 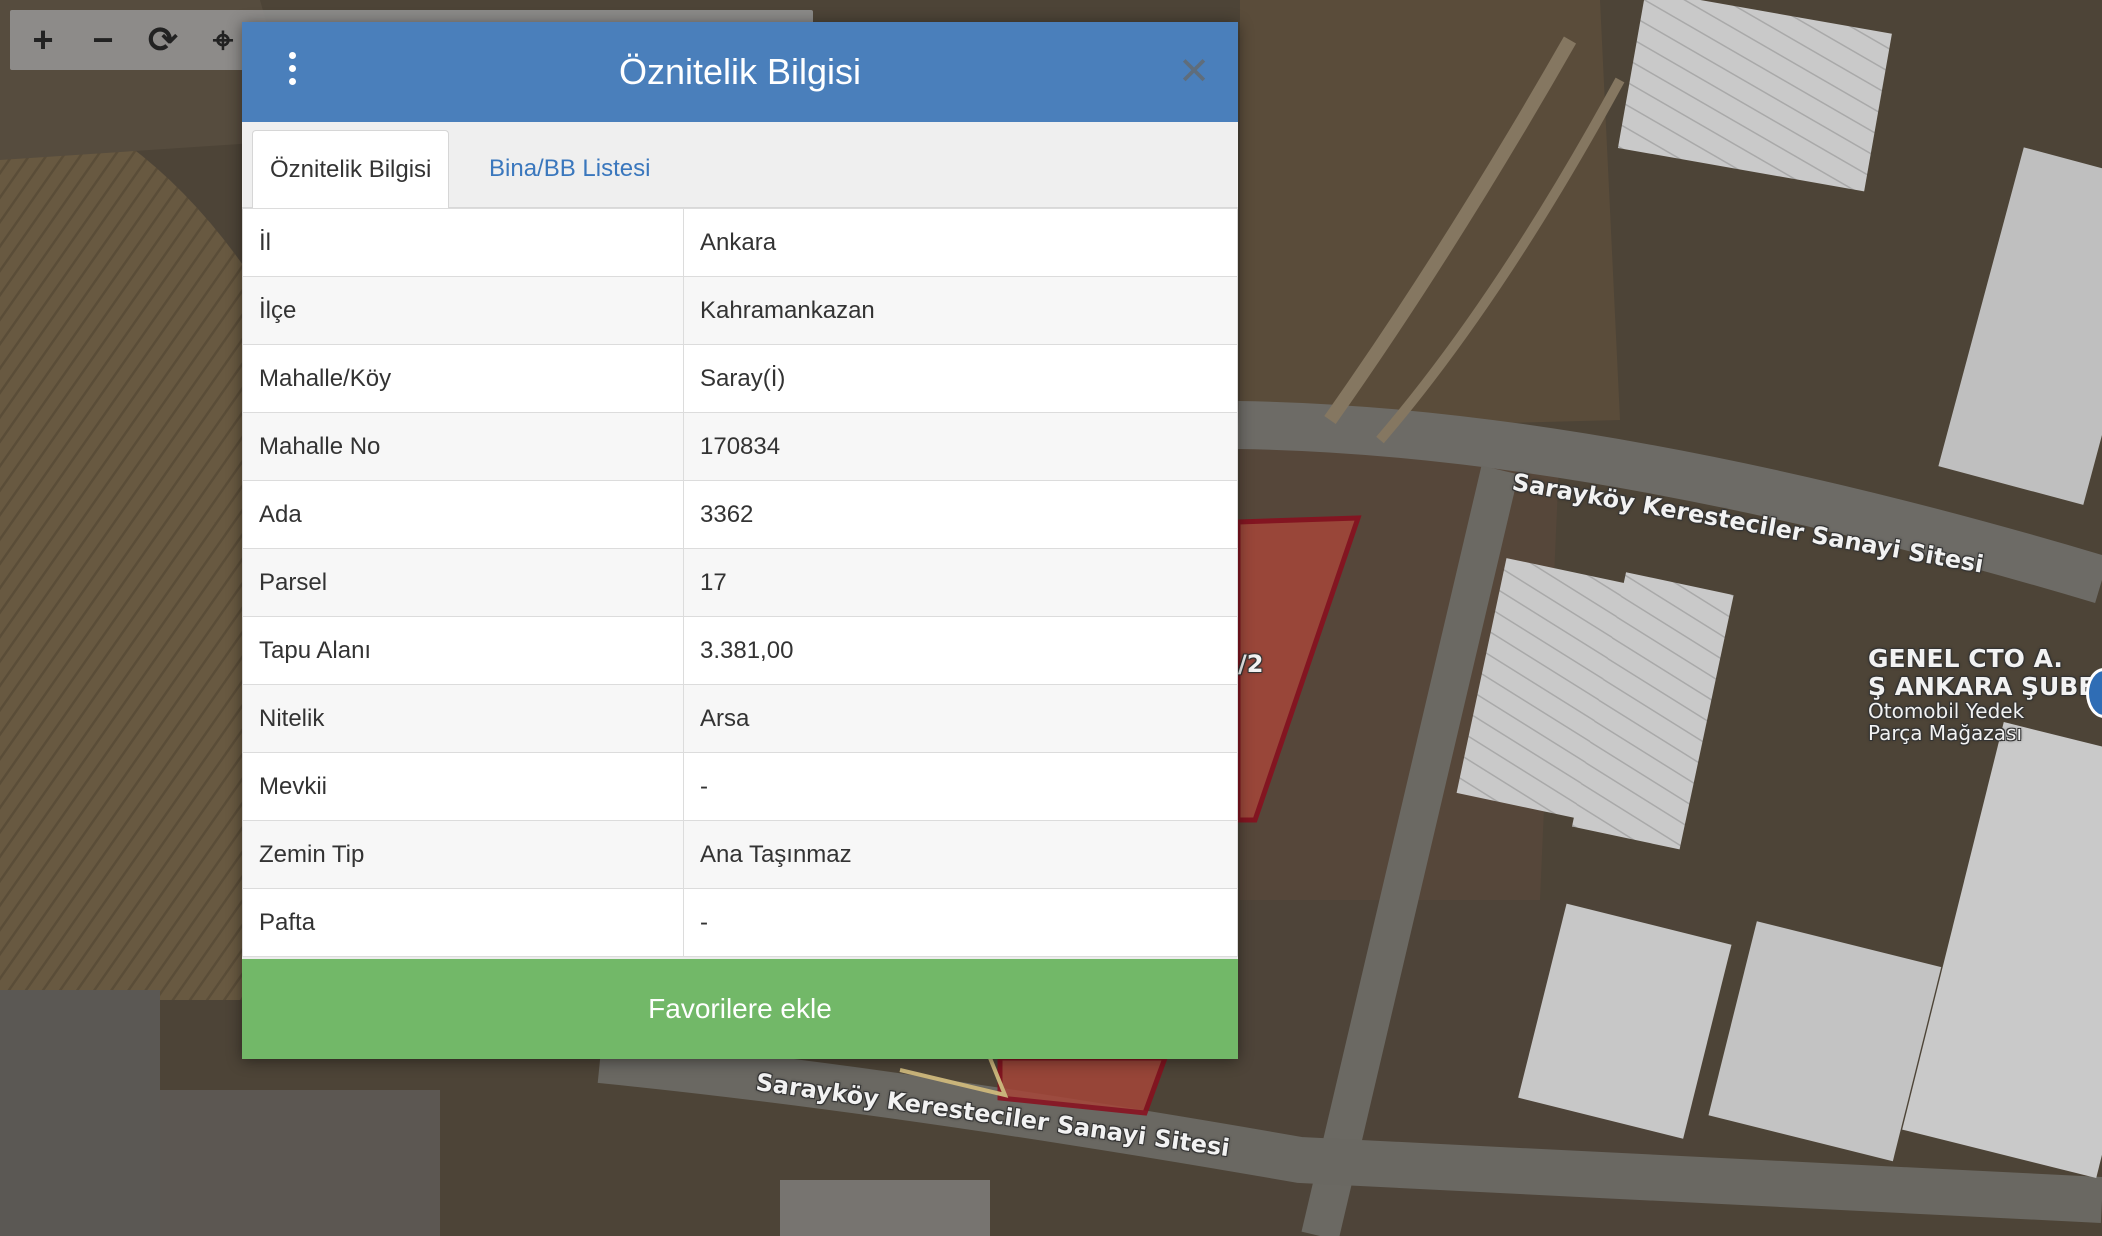 I want to click on attribute-key: İlçe, so click(x=463, y=310).